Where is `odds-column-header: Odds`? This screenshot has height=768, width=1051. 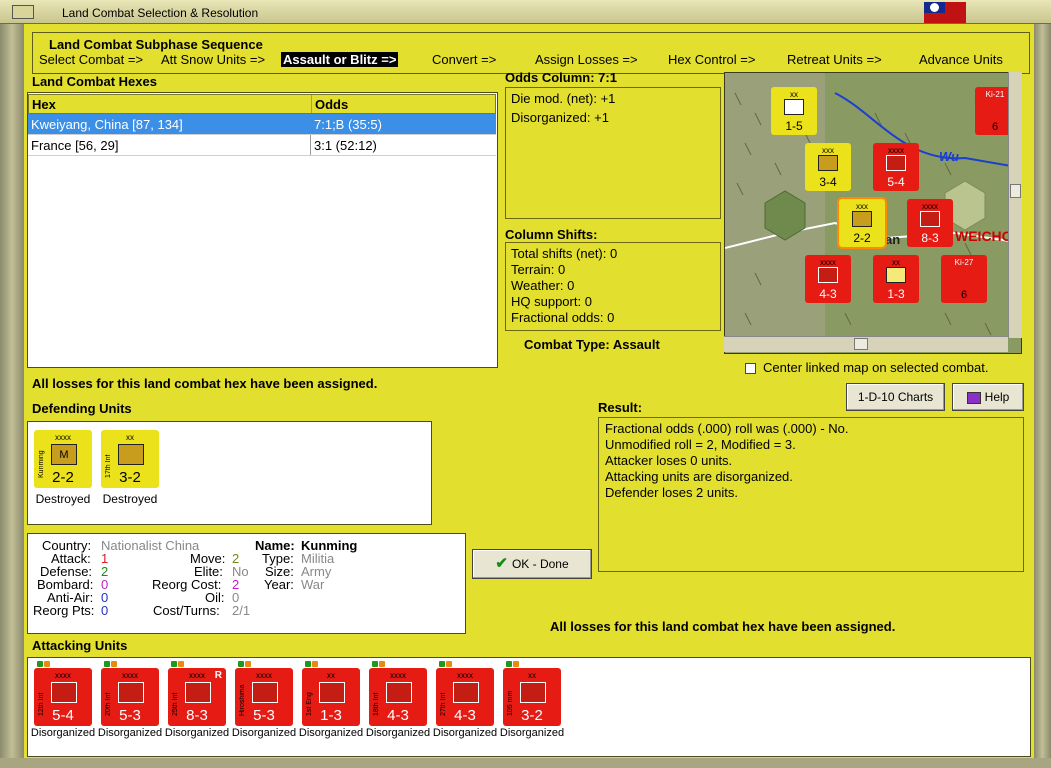
odds-column-header: Odds is located at coordinates (331, 104).